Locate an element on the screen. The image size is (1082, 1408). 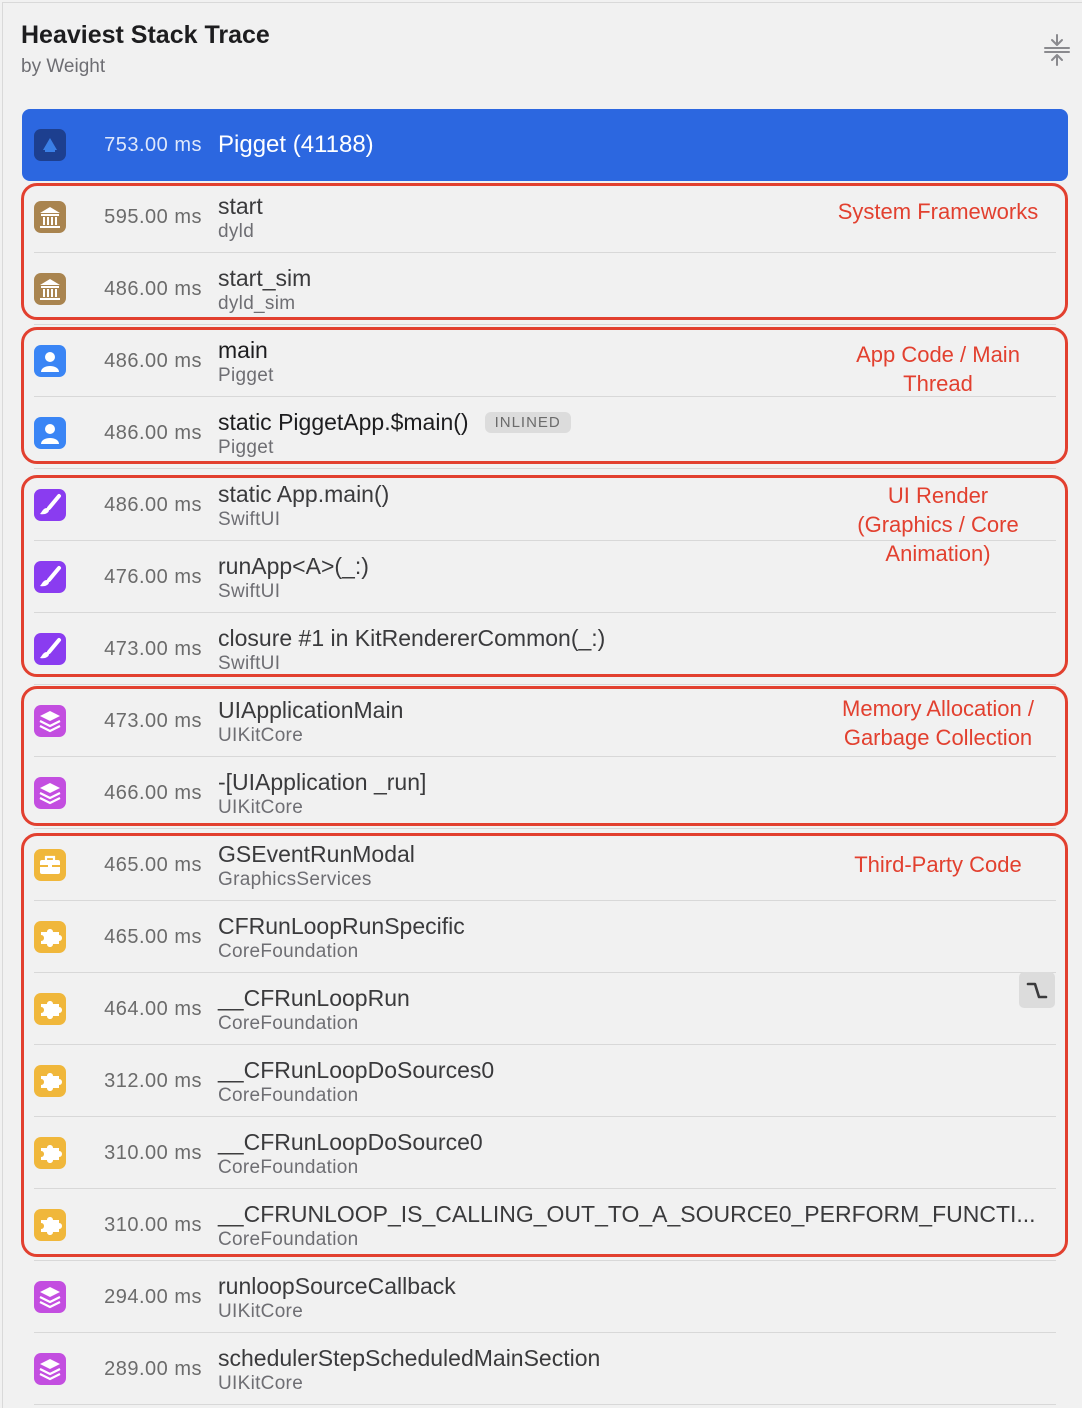
frame-weight: 464.00 ms is located at coordinates (153, 1009).